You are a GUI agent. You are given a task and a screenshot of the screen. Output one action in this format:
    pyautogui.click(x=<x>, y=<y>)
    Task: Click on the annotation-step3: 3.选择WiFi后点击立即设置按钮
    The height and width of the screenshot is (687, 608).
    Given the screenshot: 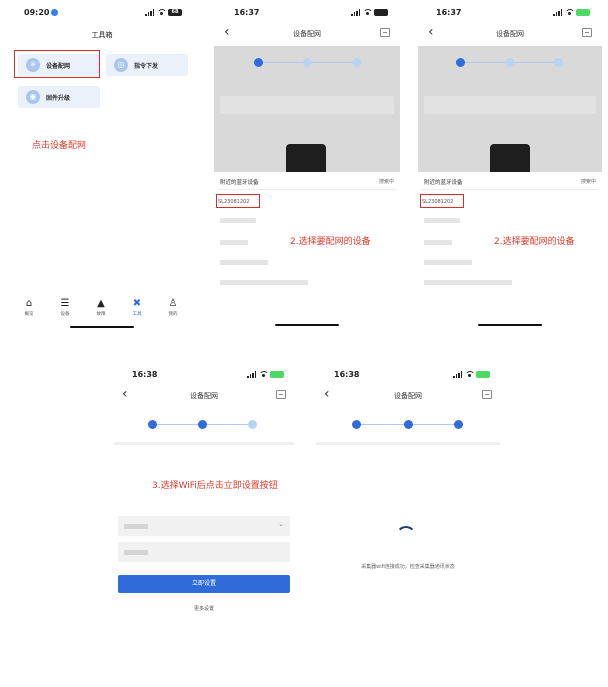 What is the action you would take?
    pyautogui.click(x=215, y=486)
    